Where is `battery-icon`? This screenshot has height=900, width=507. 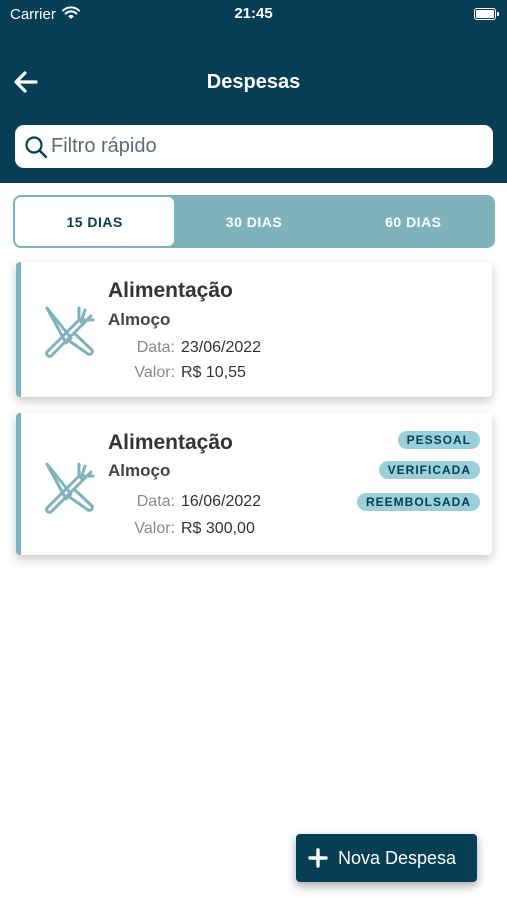 battery-icon is located at coordinates (486, 14).